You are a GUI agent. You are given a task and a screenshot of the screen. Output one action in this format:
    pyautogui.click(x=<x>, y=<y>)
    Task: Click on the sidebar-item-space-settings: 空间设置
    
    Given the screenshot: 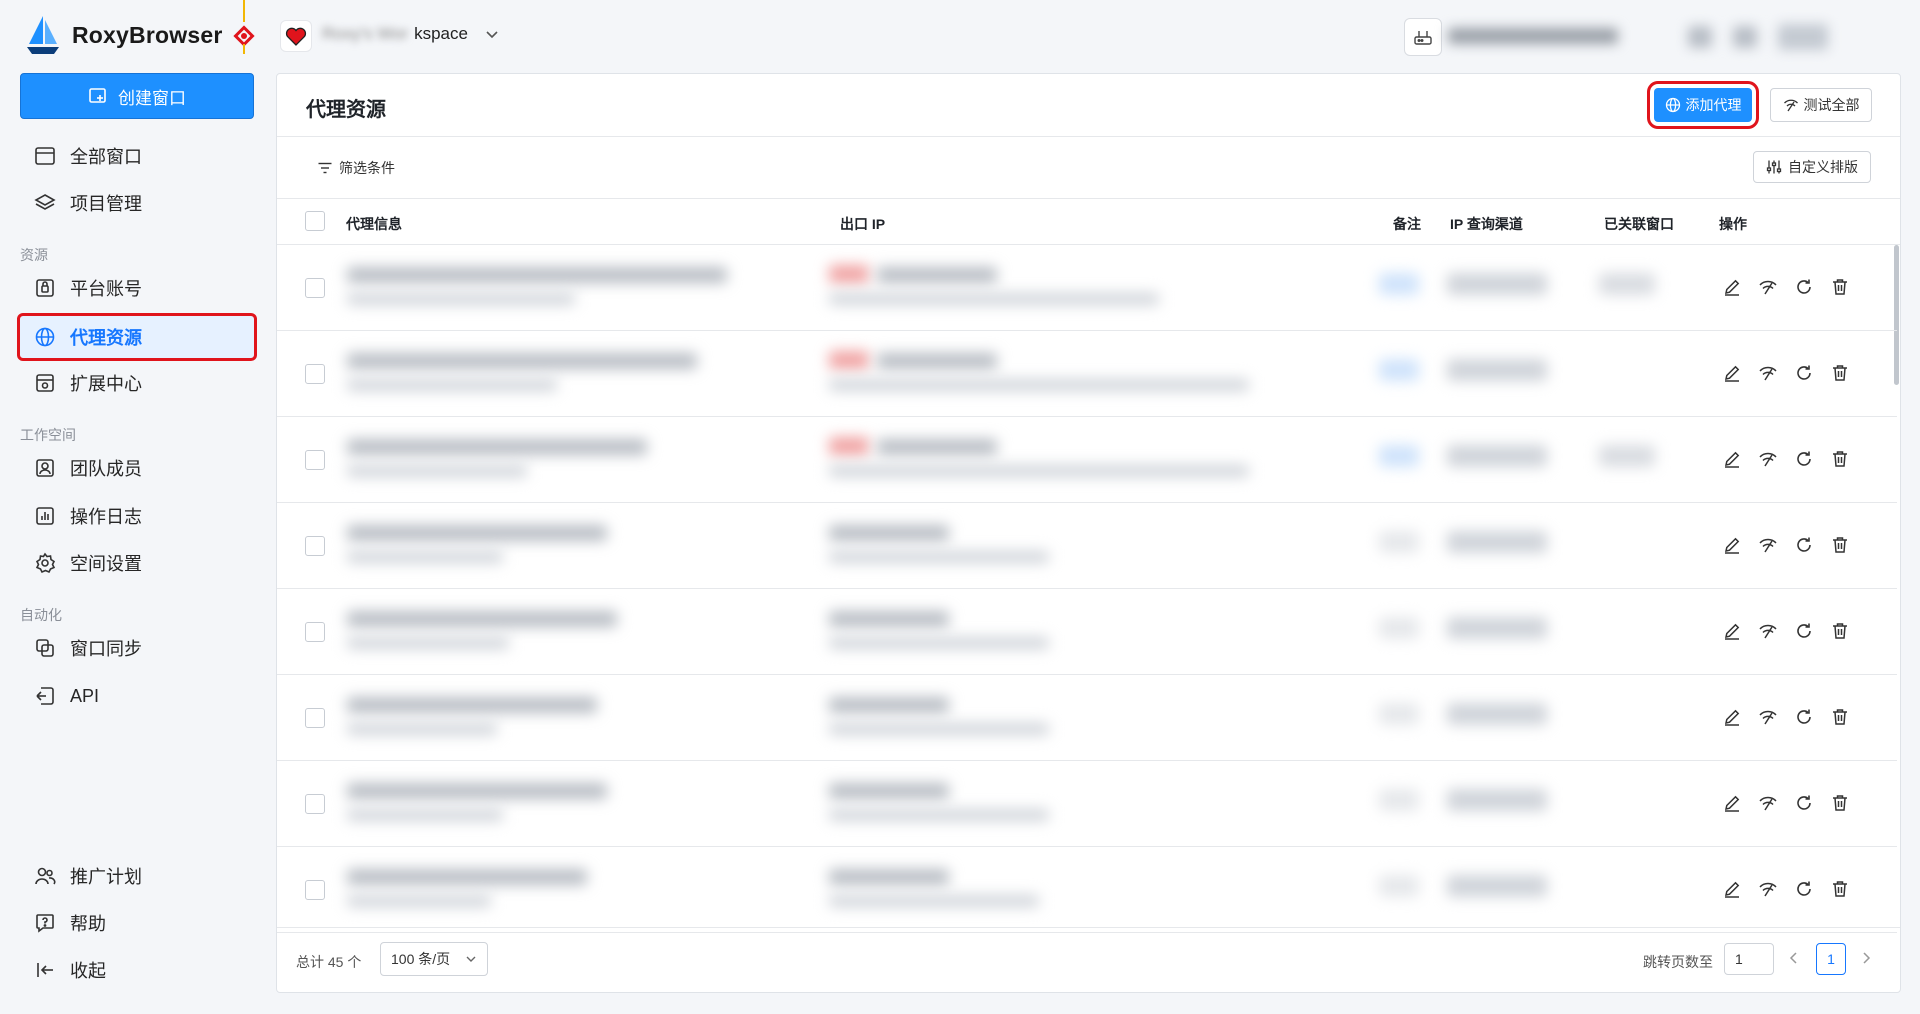 What is the action you would take?
    pyautogui.click(x=137, y=563)
    